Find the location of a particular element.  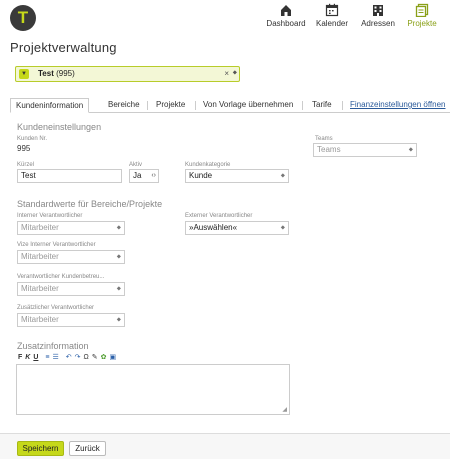

nav-kalender: Kalender is located at coordinates (332, 15).